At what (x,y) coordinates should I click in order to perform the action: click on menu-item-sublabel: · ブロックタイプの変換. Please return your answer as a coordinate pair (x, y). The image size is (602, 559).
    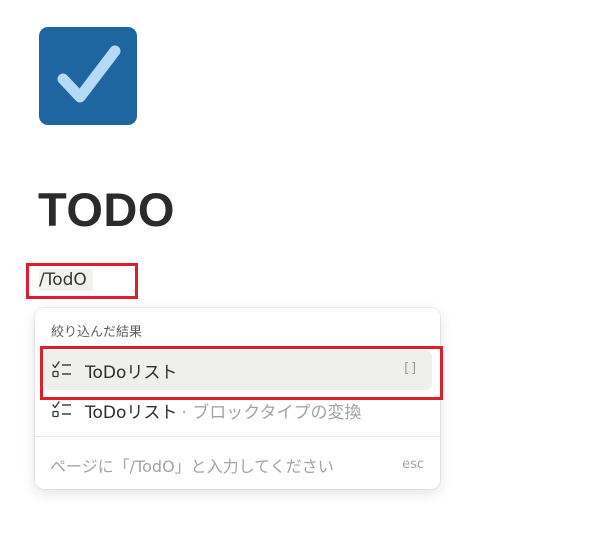
    Looking at the image, I should click on (271, 412).